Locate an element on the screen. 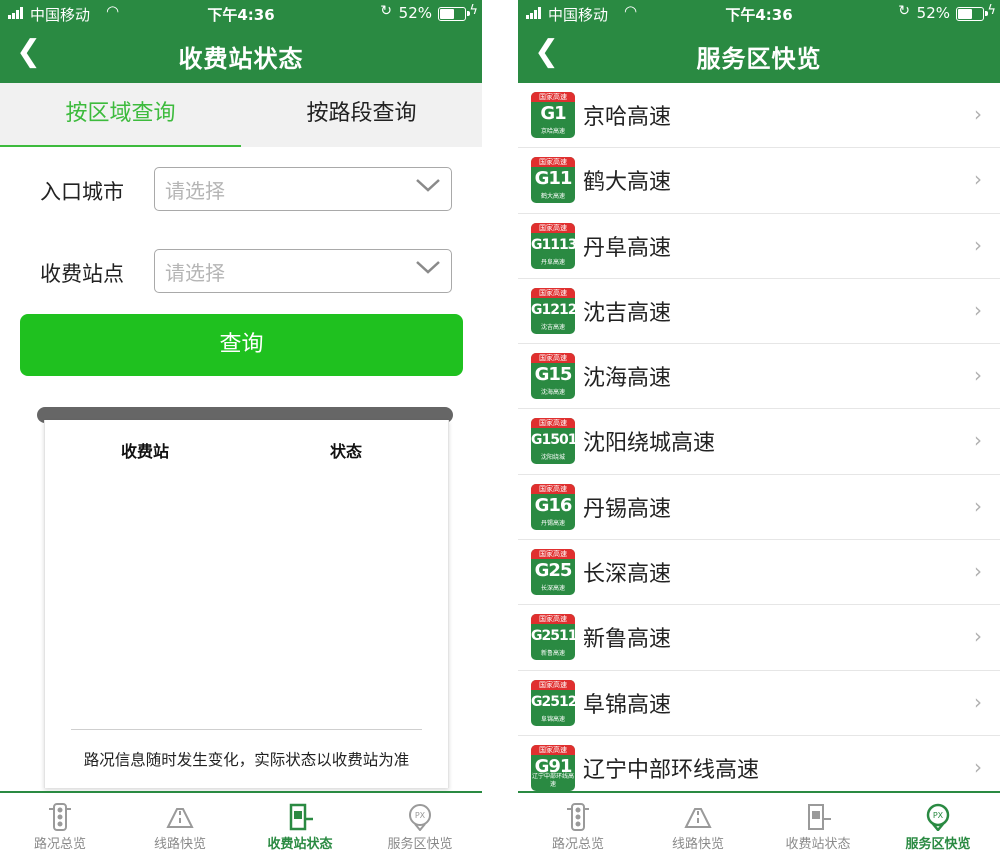  highway-shield-icon: 国家高速 G25 长深高速 is located at coordinates (553, 572).